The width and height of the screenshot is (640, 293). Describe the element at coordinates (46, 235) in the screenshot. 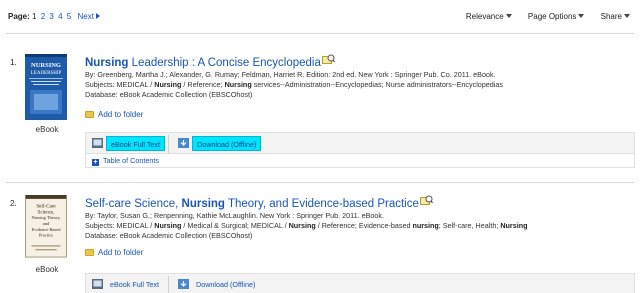

I see `cover-title-line: Practice` at that location.